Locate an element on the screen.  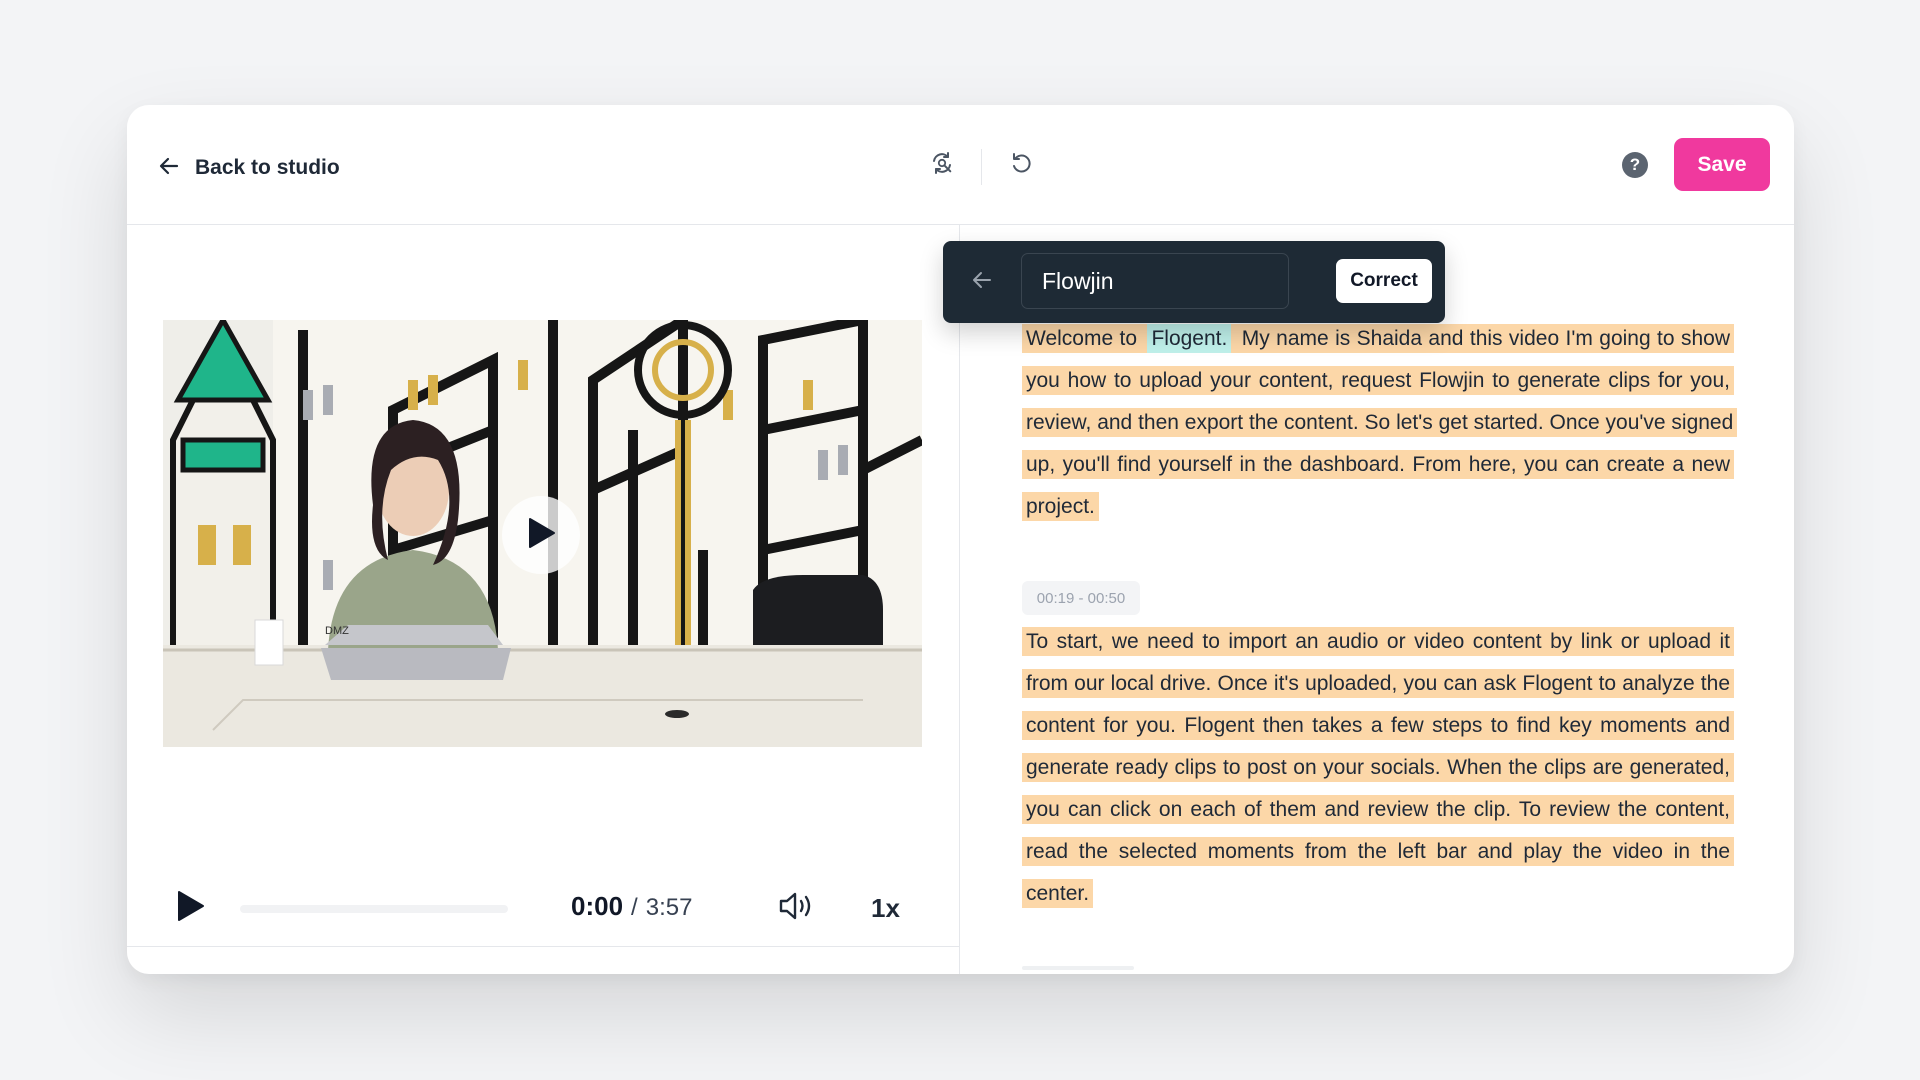
help-icon: ? is located at coordinates (1635, 165).